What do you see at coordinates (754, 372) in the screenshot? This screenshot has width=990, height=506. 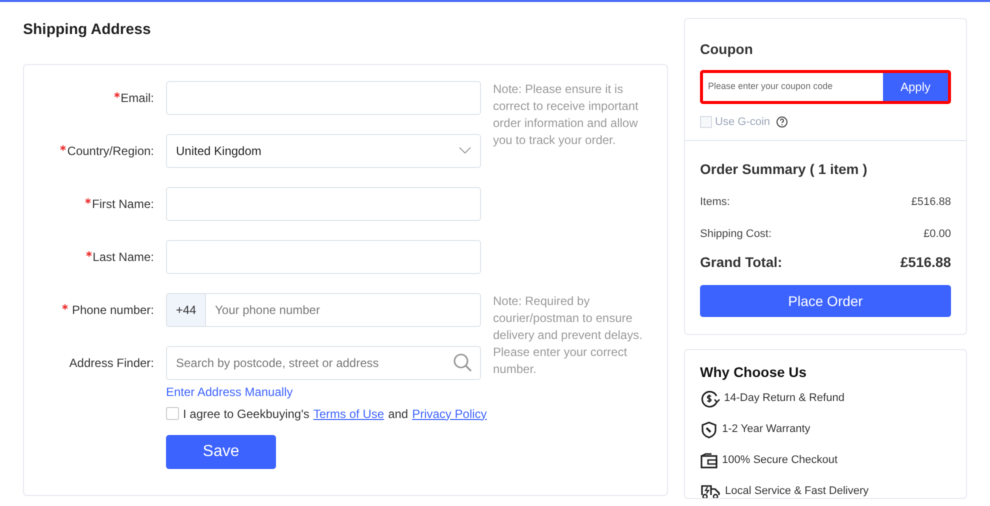 I see `why-title: Why Choose Us` at bounding box center [754, 372].